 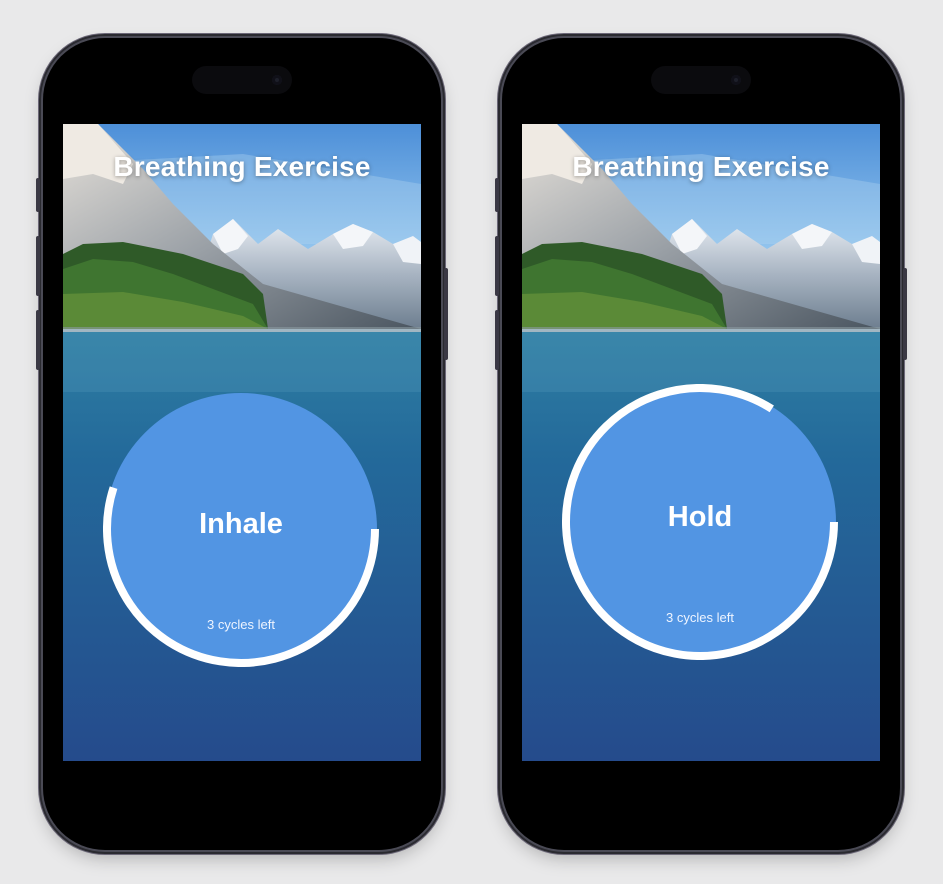 I want to click on breathing-timer-circle: Inhale 3 cycles left, so click(x=241, y=529).